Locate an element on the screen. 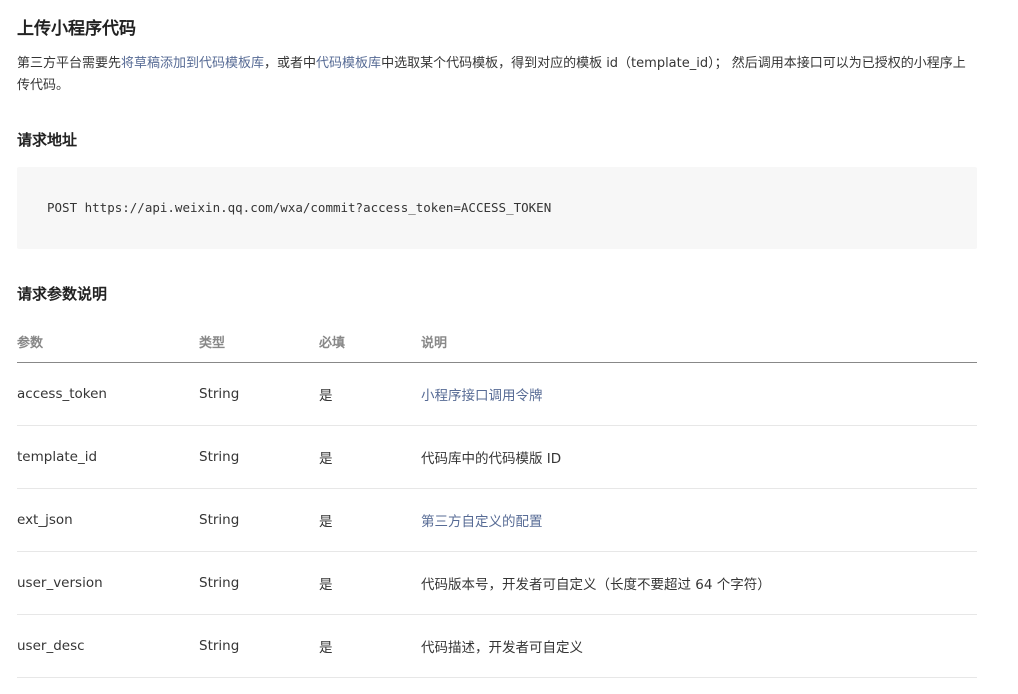 The image size is (1018, 694). param-name: ext_json is located at coordinates (108, 520).